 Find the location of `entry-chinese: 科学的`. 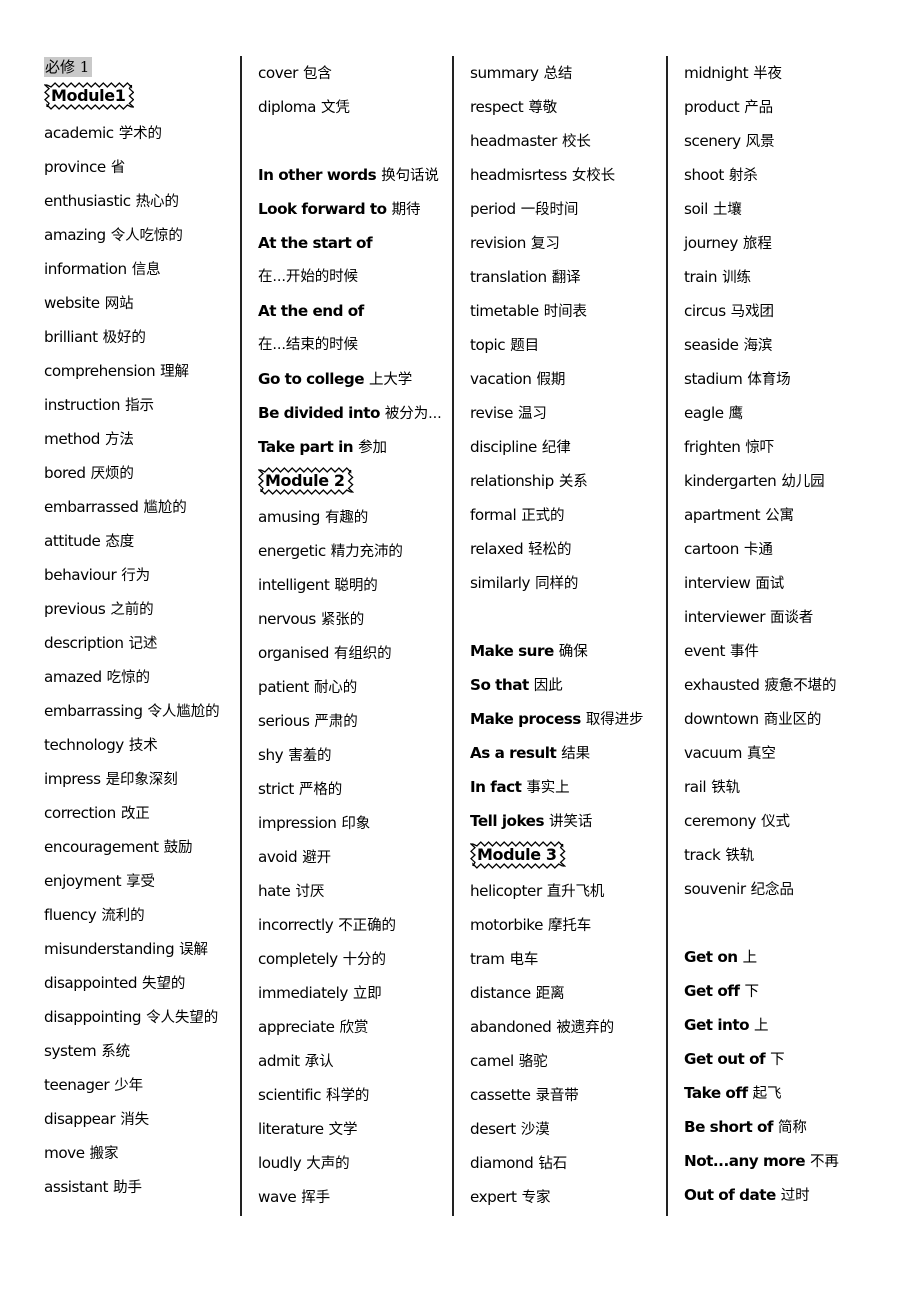

entry-chinese: 科学的 is located at coordinates (348, 1096).